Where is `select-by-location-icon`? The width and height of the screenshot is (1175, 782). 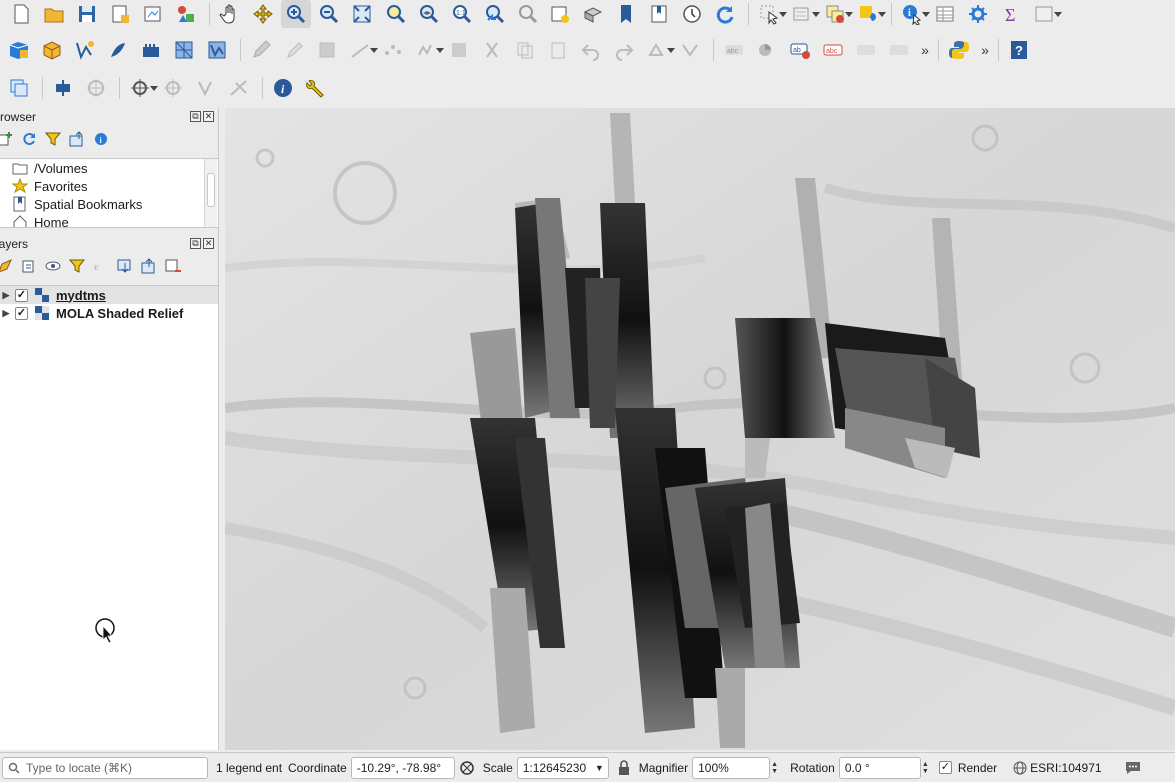 select-by-location-icon is located at coordinates (869, 14).